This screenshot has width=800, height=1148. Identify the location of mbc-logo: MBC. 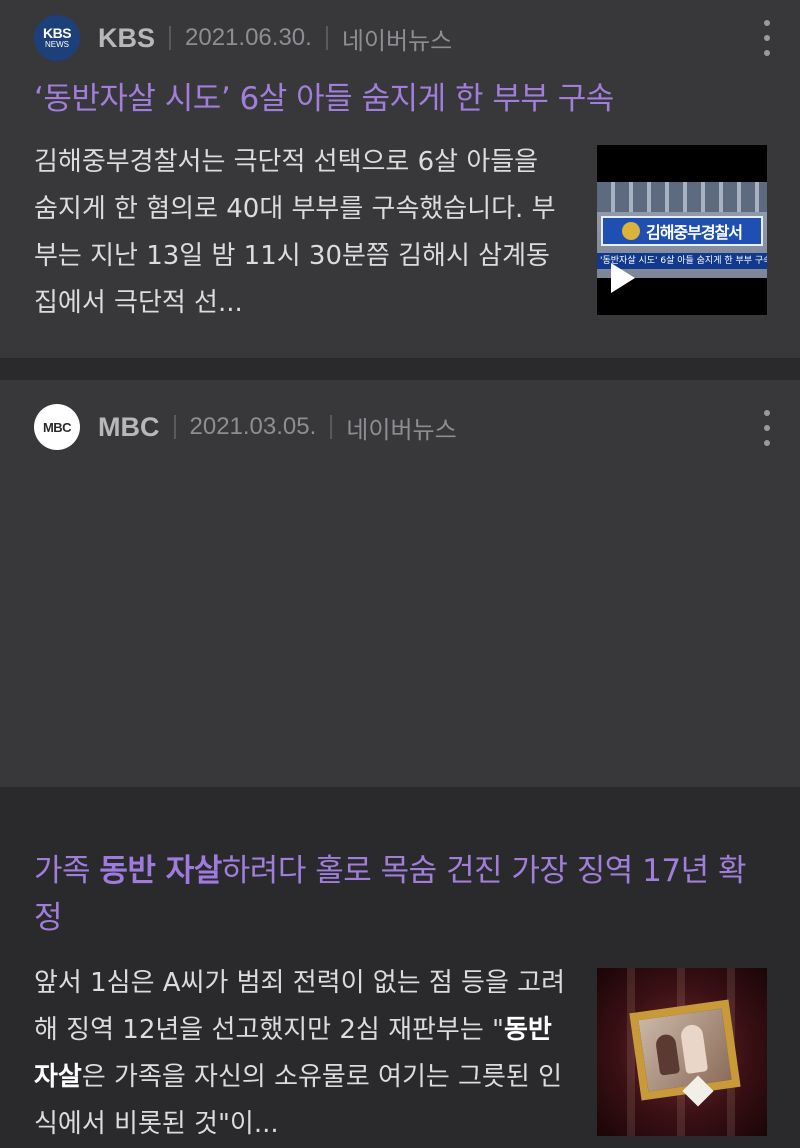
(57, 427).